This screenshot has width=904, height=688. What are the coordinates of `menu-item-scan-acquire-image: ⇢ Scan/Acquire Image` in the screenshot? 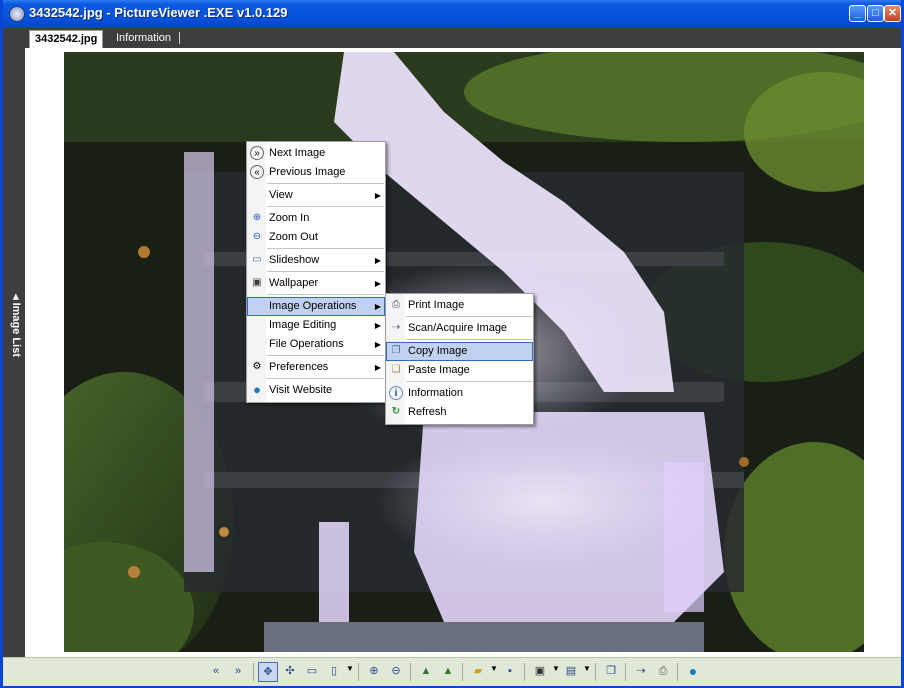 It's located at (459, 328).